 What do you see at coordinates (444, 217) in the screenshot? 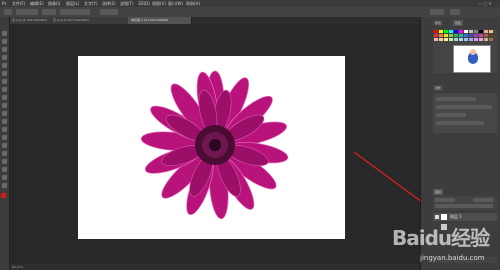
I see `layer-thumbnail` at bounding box center [444, 217].